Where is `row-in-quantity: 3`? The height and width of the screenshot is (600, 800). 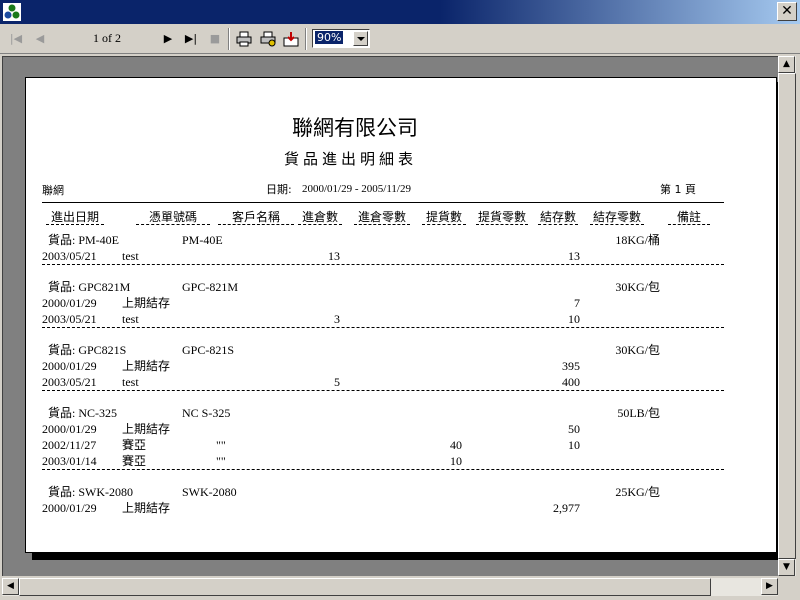 row-in-quantity: 3 is located at coordinates (337, 319).